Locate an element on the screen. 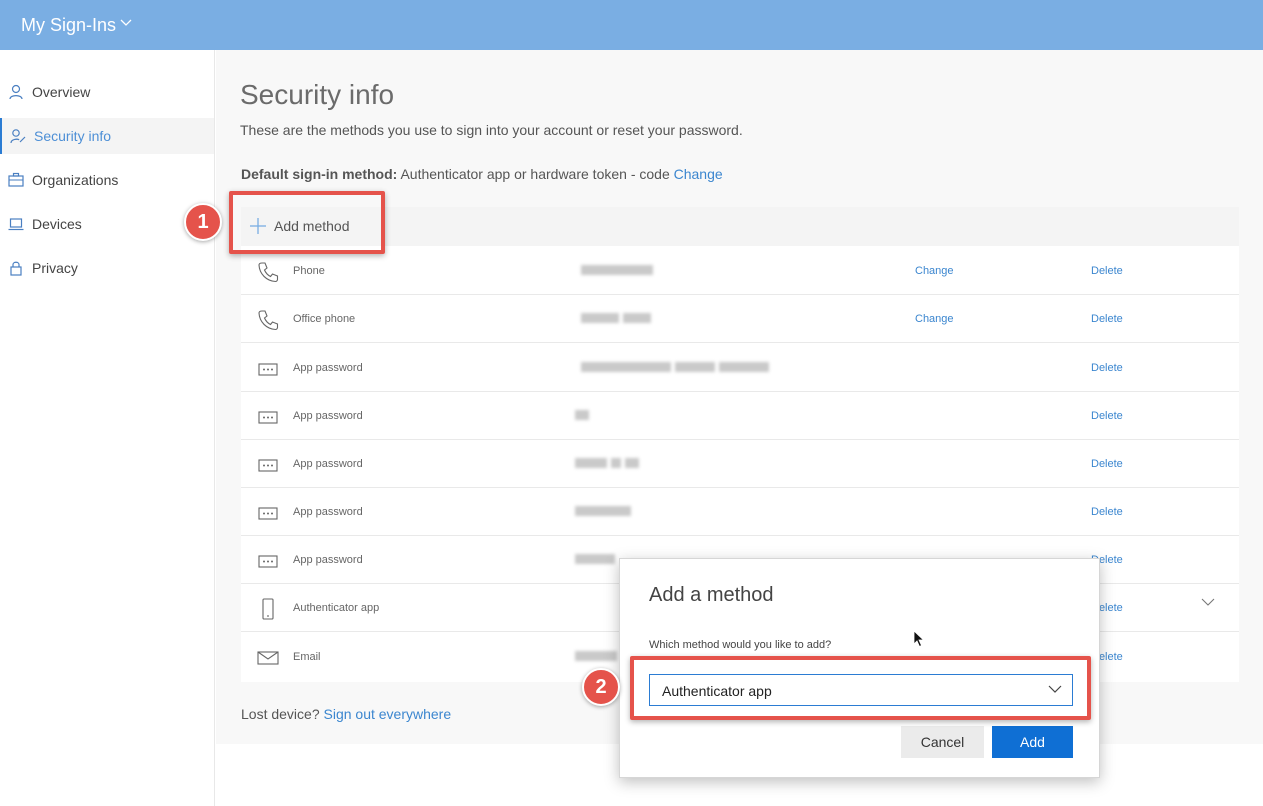 The height and width of the screenshot is (806, 1263). lock-icon is located at coordinates (16, 268).